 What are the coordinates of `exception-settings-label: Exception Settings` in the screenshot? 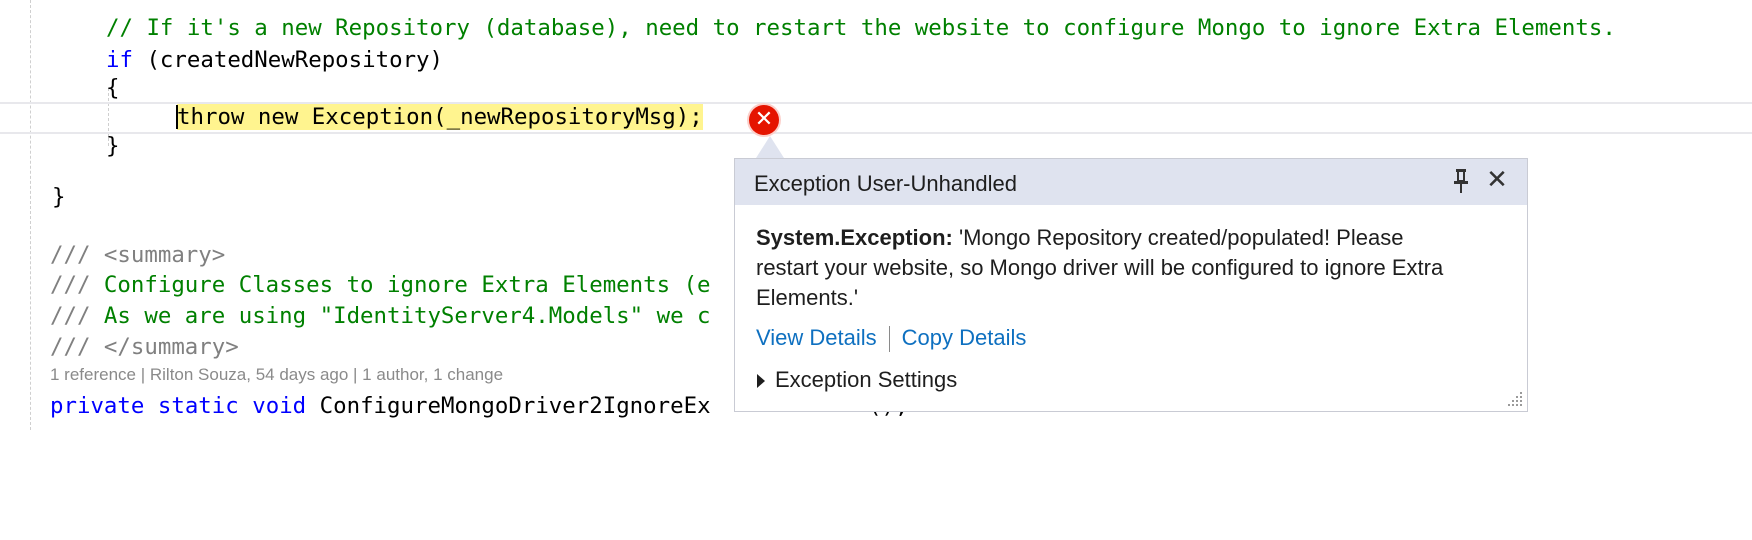 It's located at (866, 379).